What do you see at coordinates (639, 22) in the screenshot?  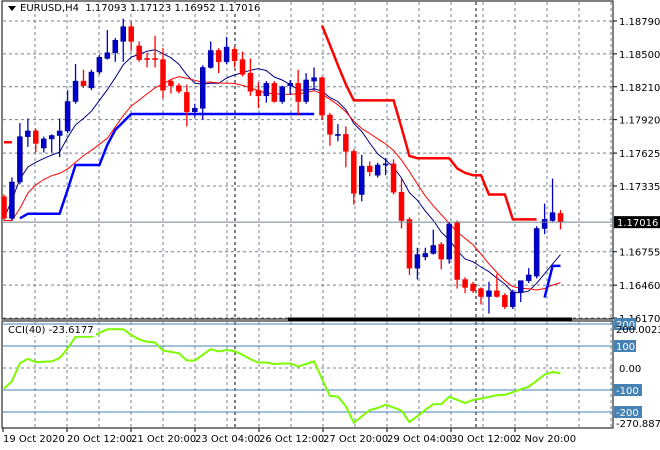 I see `price-tick-label: 1.18790` at bounding box center [639, 22].